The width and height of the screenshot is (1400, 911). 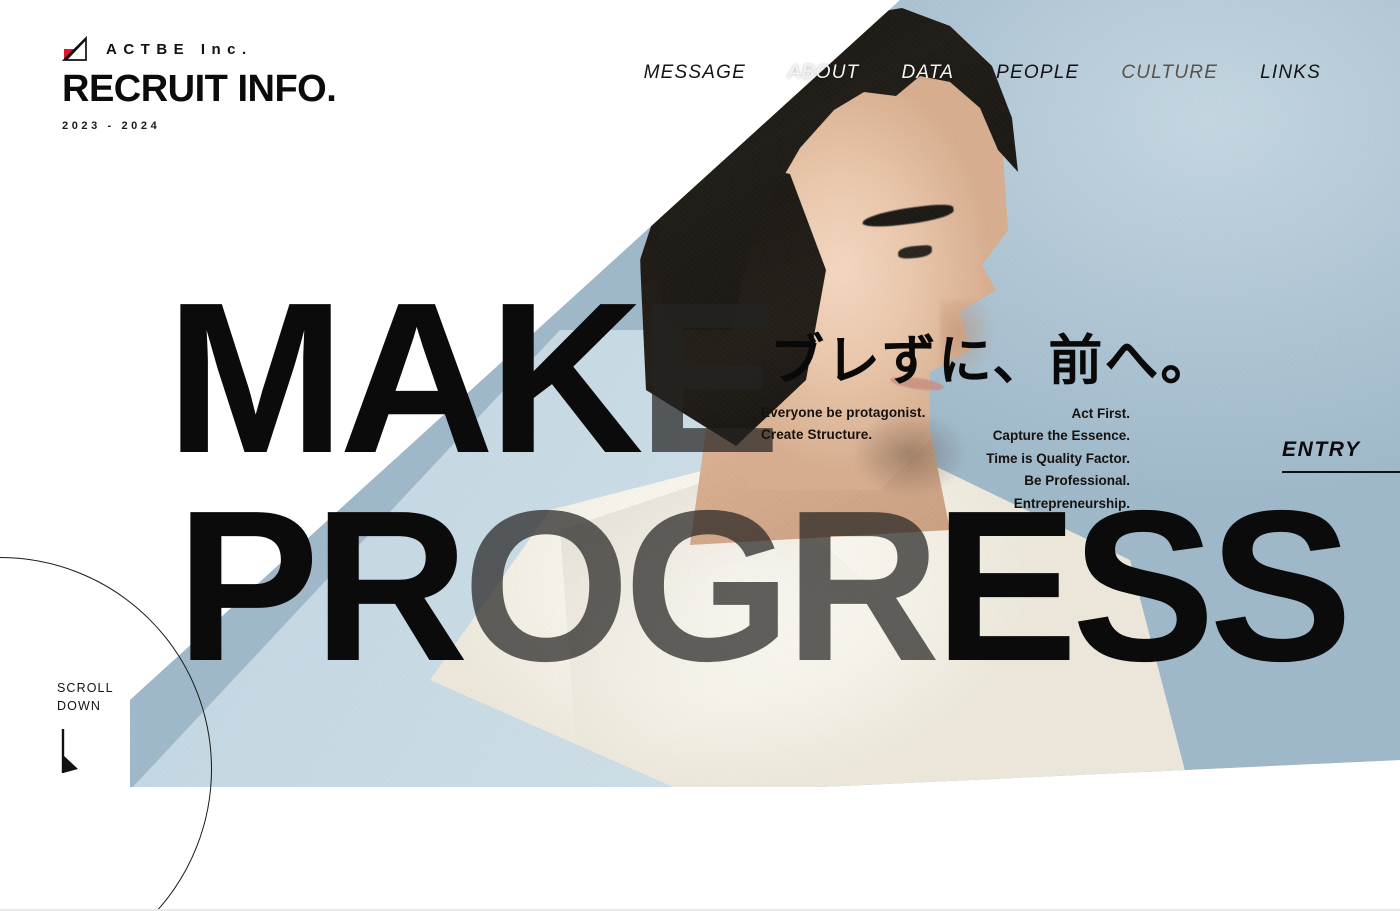 What do you see at coordinates (823, 73) in the screenshot?
I see `nav-item-about: ABOUT` at bounding box center [823, 73].